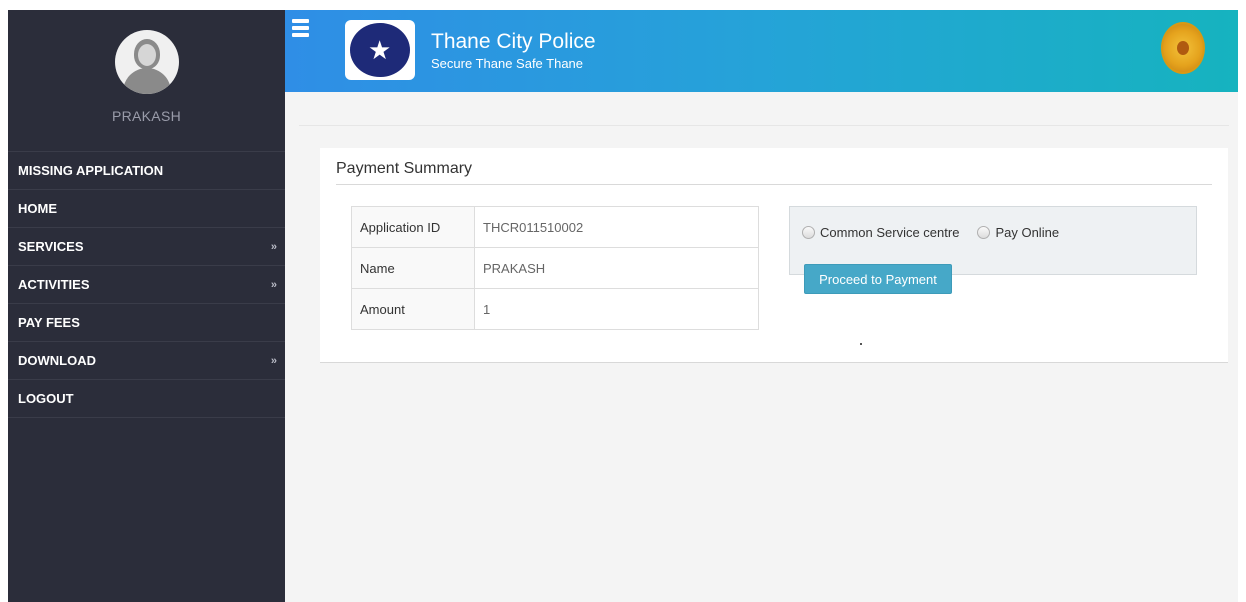 The width and height of the screenshot is (1246, 602). Describe the element at coordinates (413, 268) in the screenshot. I see `table-label: Name` at that location.